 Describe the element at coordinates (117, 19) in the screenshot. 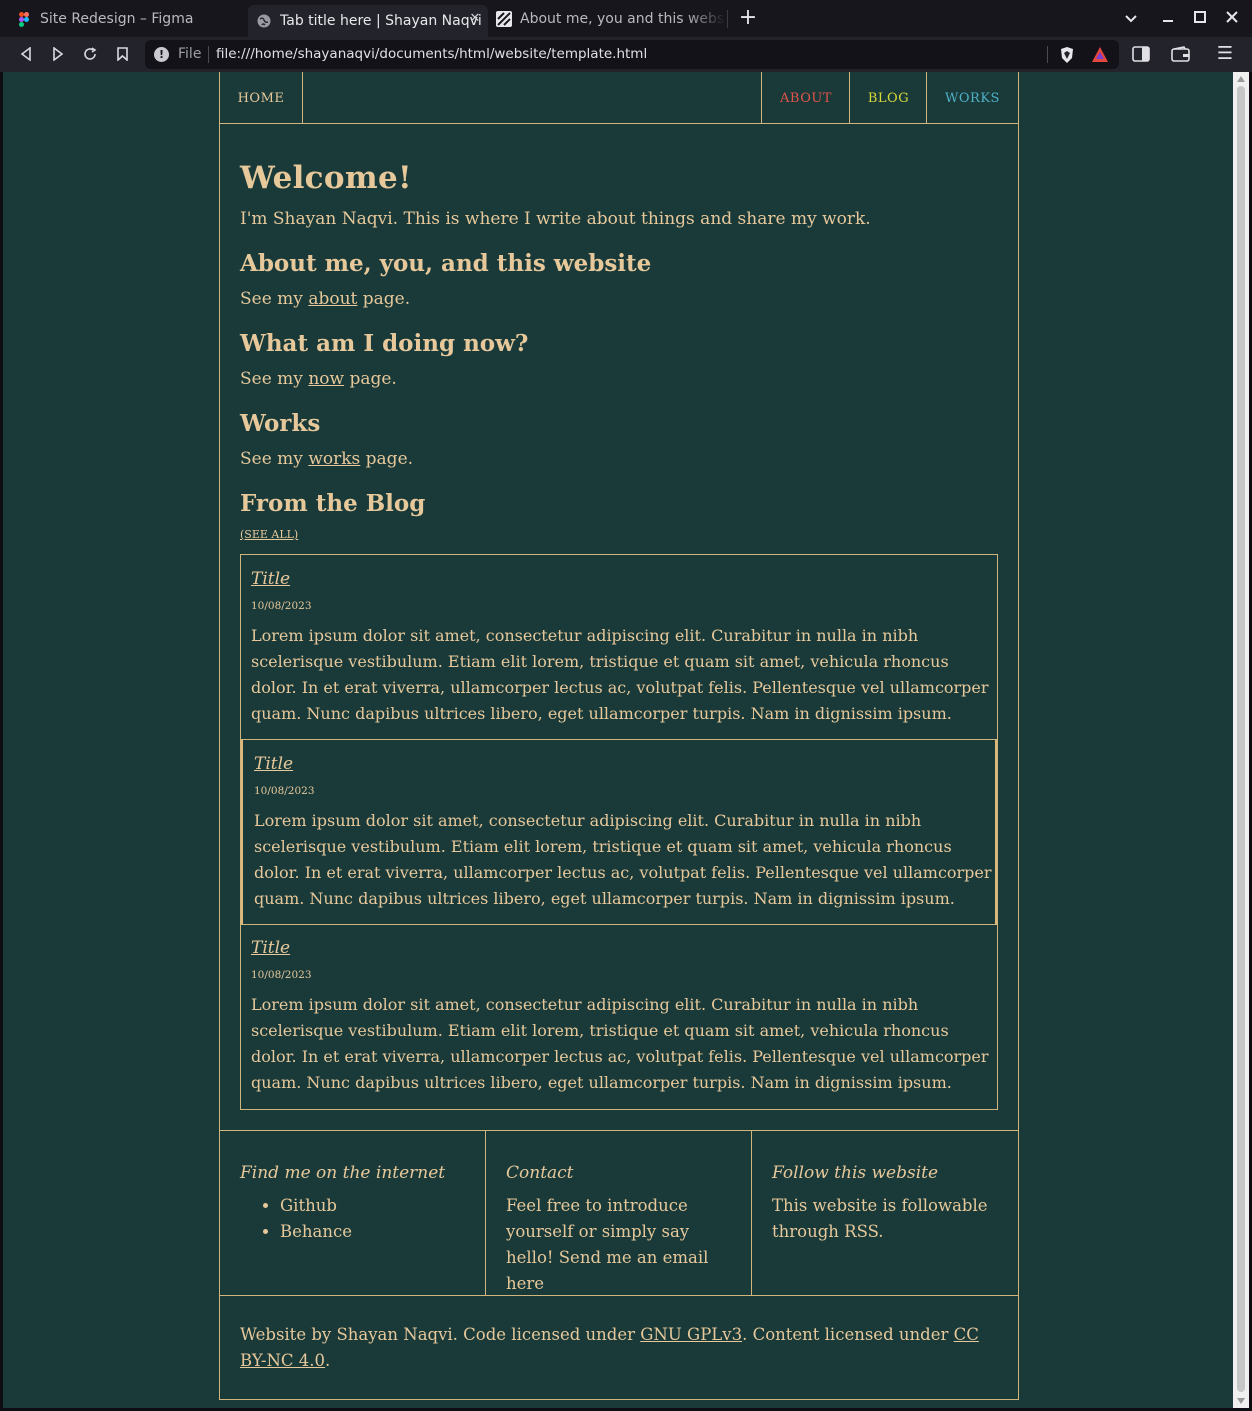

I see `tab-title: Site Redesign – Figma` at that location.